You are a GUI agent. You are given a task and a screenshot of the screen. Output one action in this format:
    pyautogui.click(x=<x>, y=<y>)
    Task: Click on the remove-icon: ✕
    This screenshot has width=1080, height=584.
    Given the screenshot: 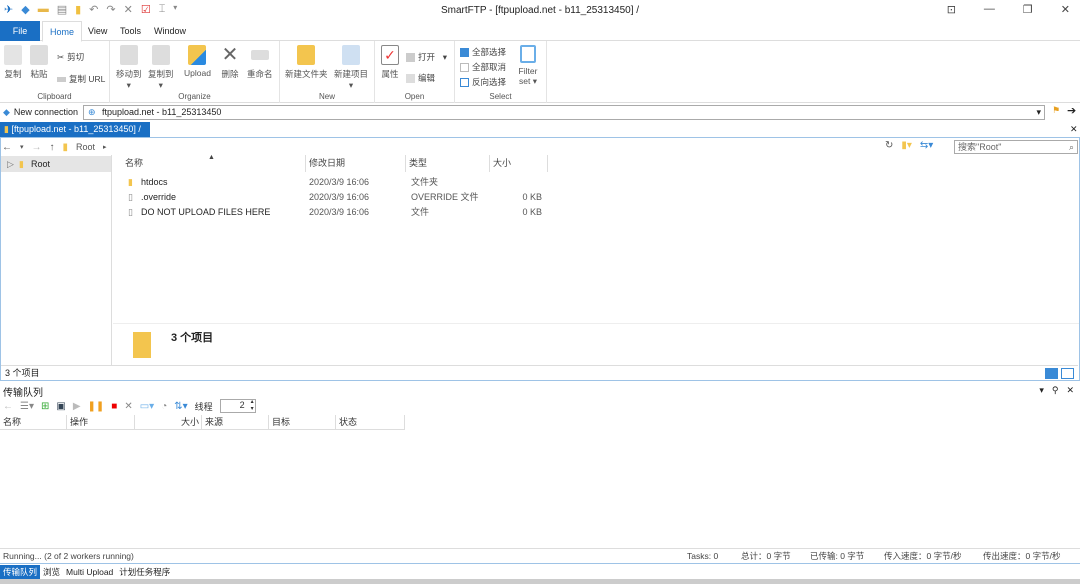 What is the action you would take?
    pyautogui.click(x=128, y=406)
    